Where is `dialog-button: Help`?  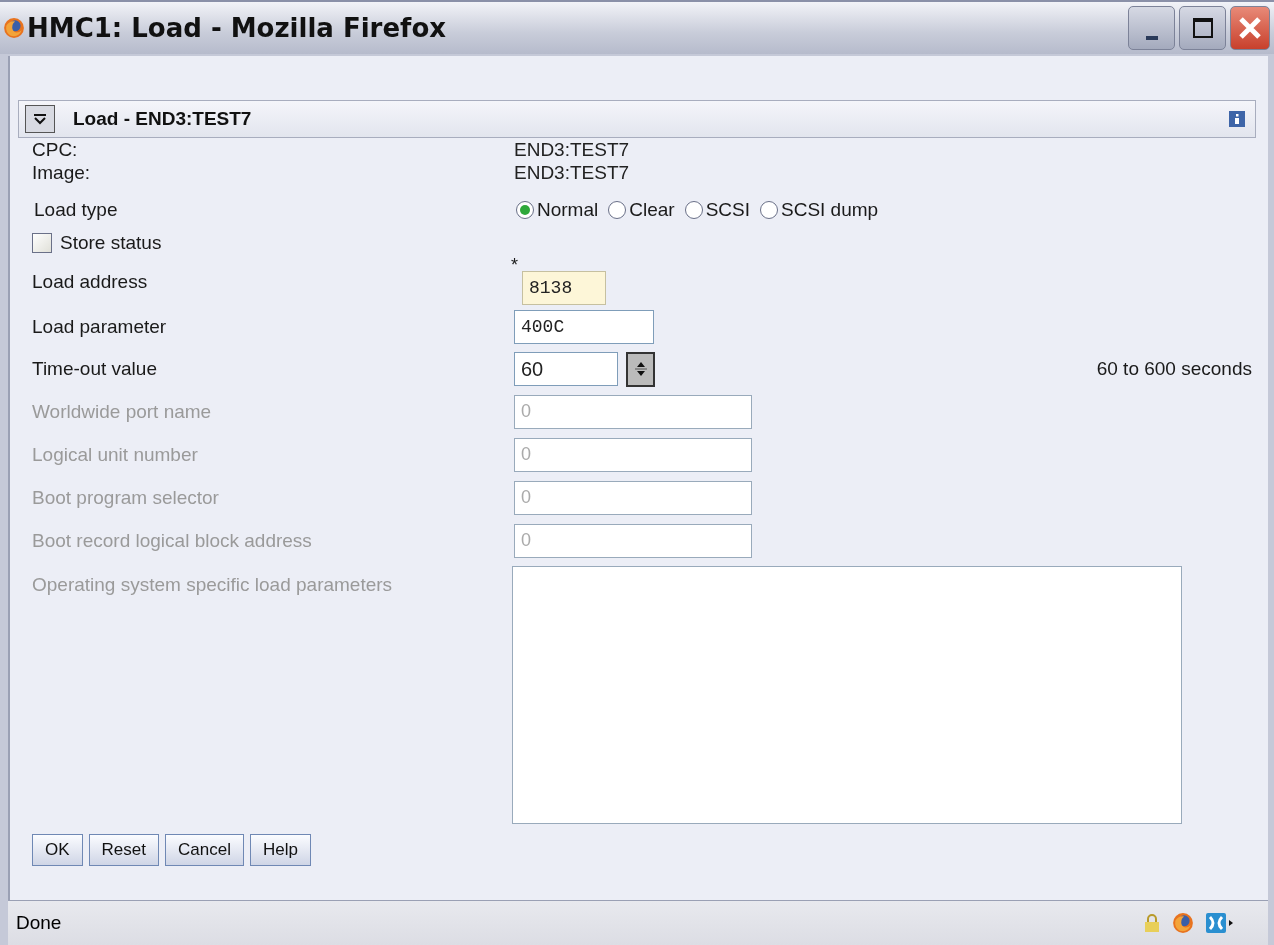
dialog-button: Help is located at coordinates (280, 850).